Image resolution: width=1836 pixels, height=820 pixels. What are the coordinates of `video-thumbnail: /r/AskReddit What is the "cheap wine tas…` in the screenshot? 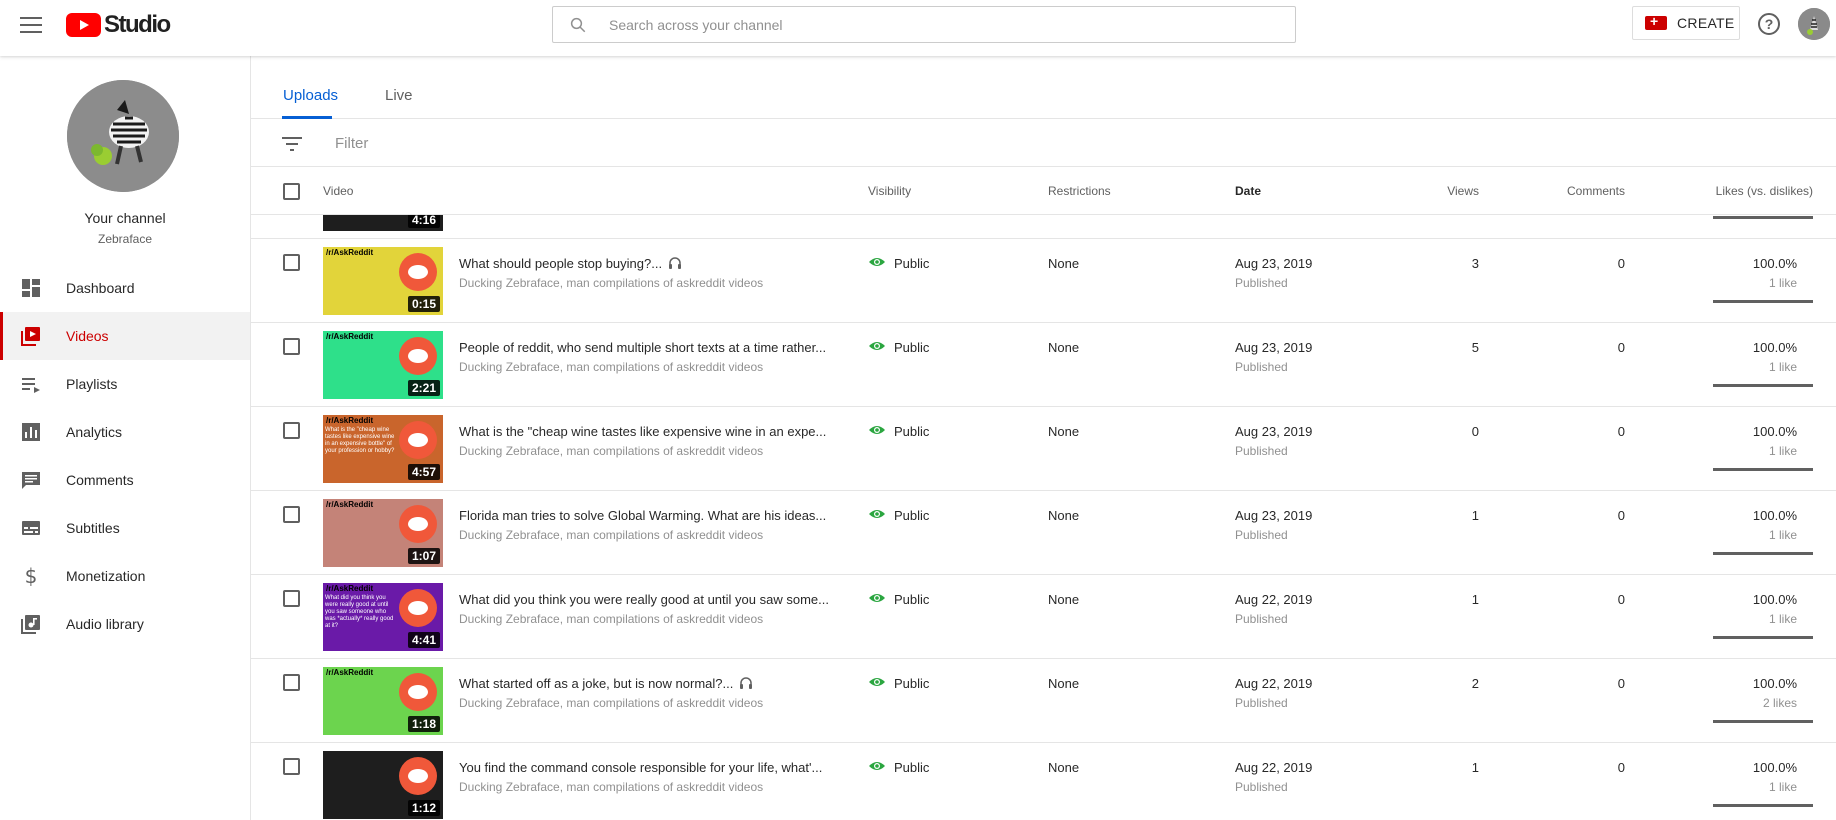 It's located at (383, 449).